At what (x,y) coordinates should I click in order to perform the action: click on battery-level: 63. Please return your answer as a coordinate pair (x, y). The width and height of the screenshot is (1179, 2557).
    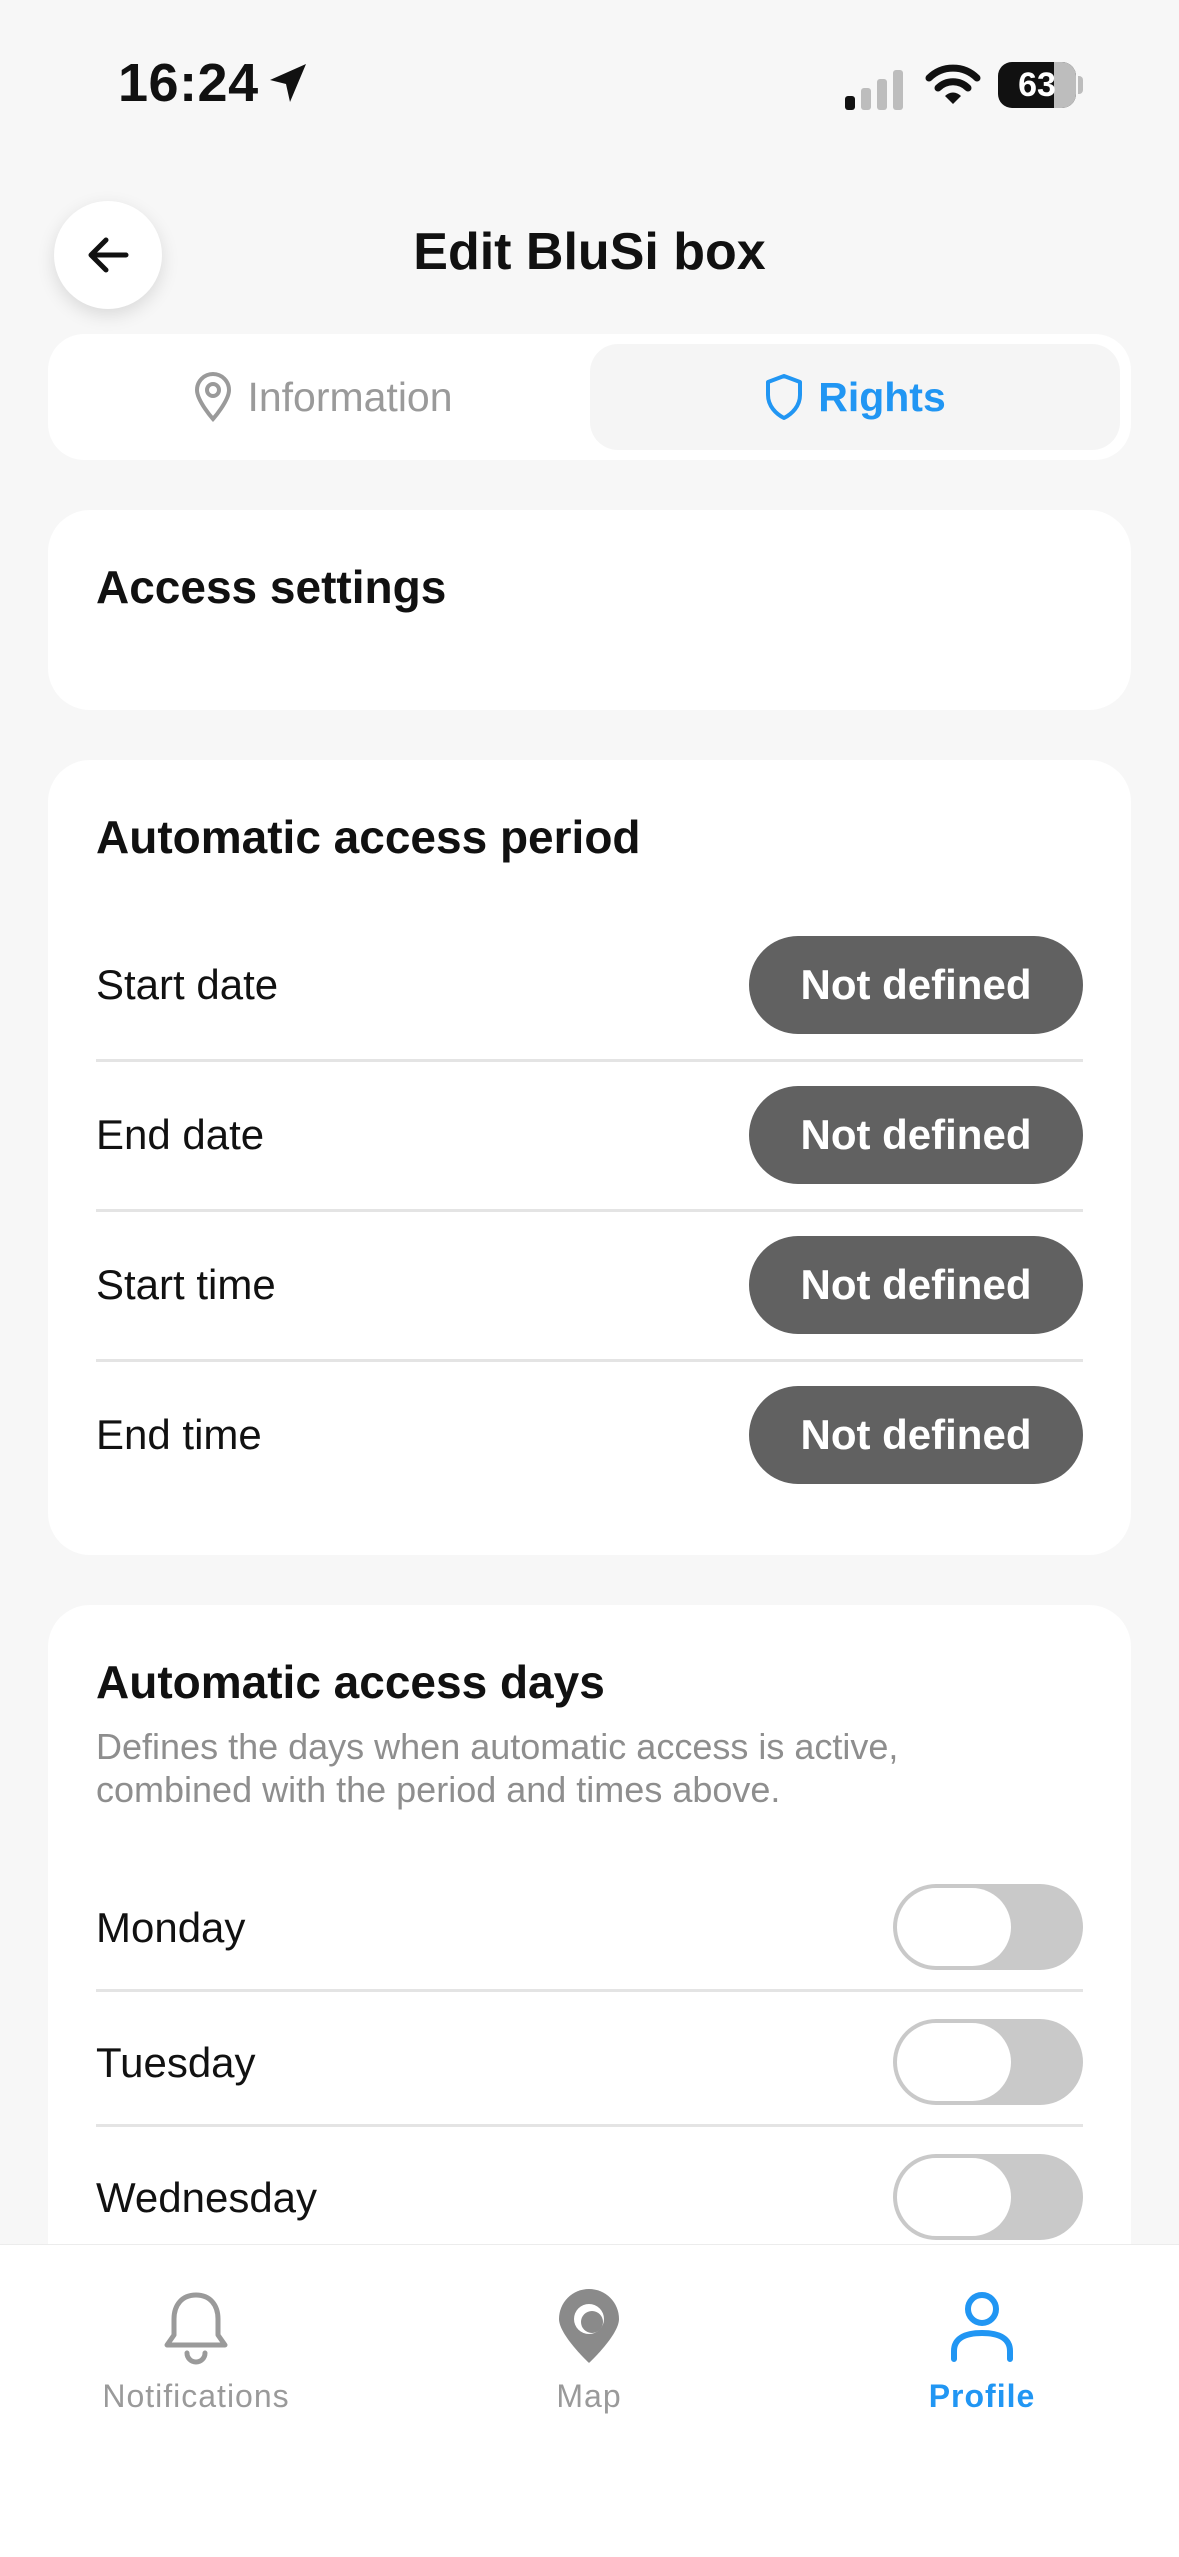
    Looking at the image, I should click on (1037, 85).